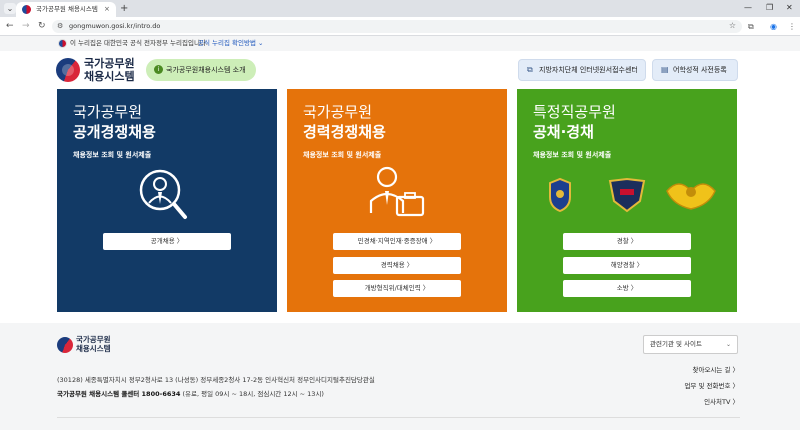 The image size is (800, 430). What do you see at coordinates (691, 196) in the screenshot?
I see `fire-emblem-icon` at bounding box center [691, 196].